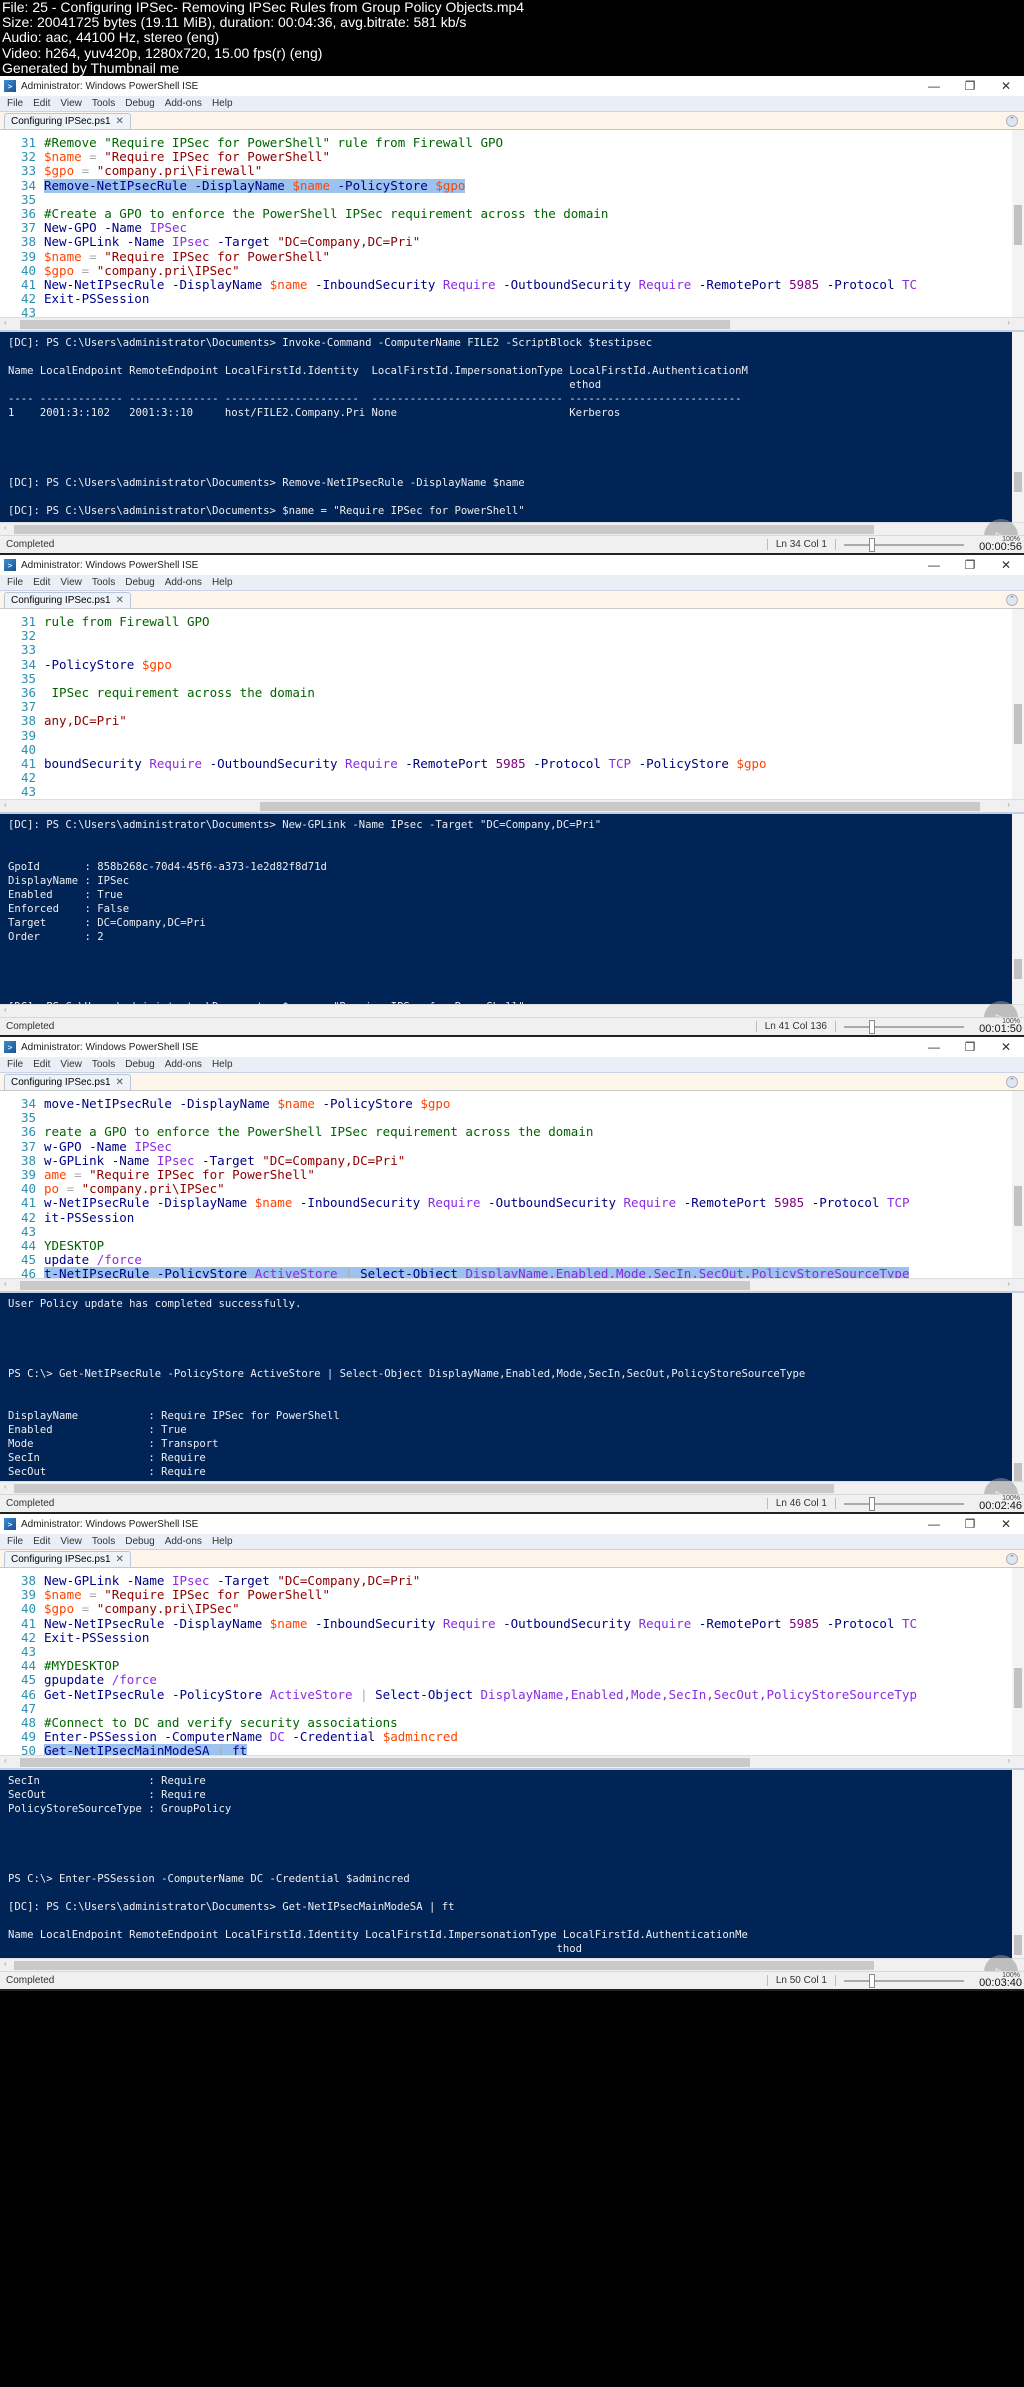 The width and height of the screenshot is (1024, 2387). What do you see at coordinates (512, 1749) in the screenshot?
I see `code-line: 50 Get-NetIPsecMainModeSA | ft` at bounding box center [512, 1749].